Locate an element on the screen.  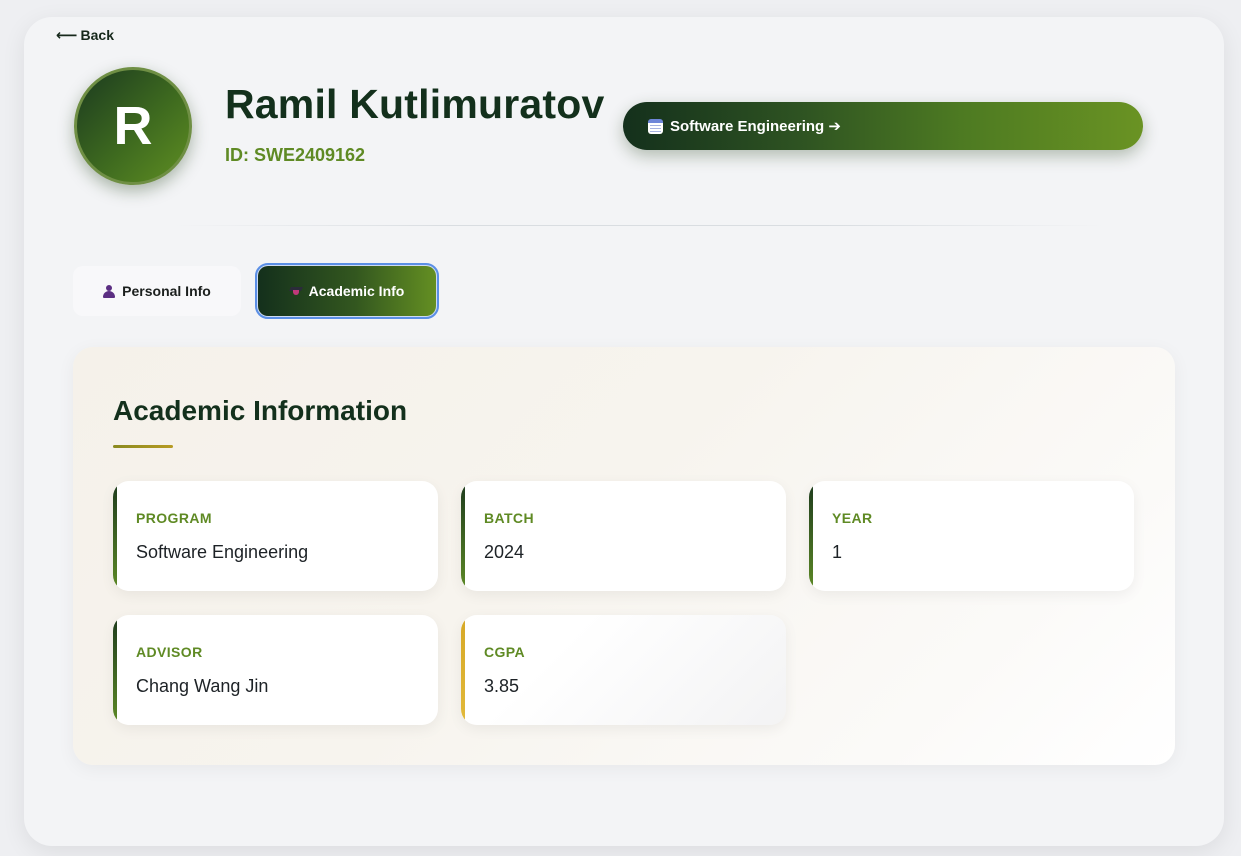
avatar-initial: R is located at coordinates (133, 126).